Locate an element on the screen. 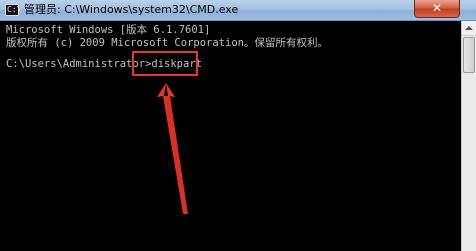  arrow-head-right is located at coordinates (170, 90).